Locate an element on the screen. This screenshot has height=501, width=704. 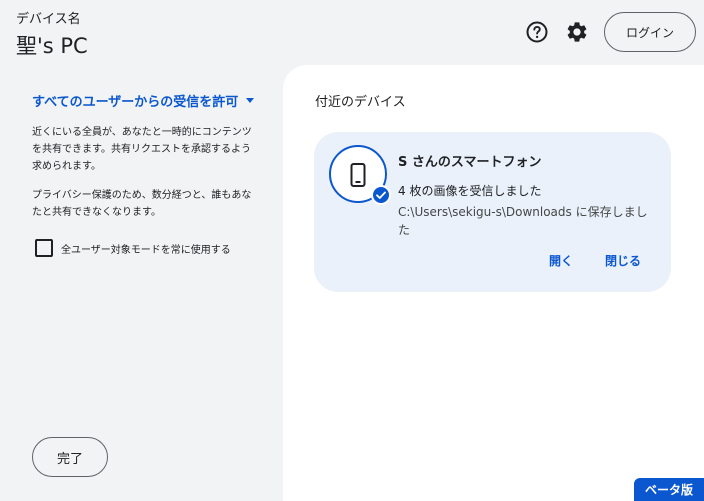
always-everyone-mode-label: 全ユーザー対象モードを常に使用する is located at coordinates (146, 250).